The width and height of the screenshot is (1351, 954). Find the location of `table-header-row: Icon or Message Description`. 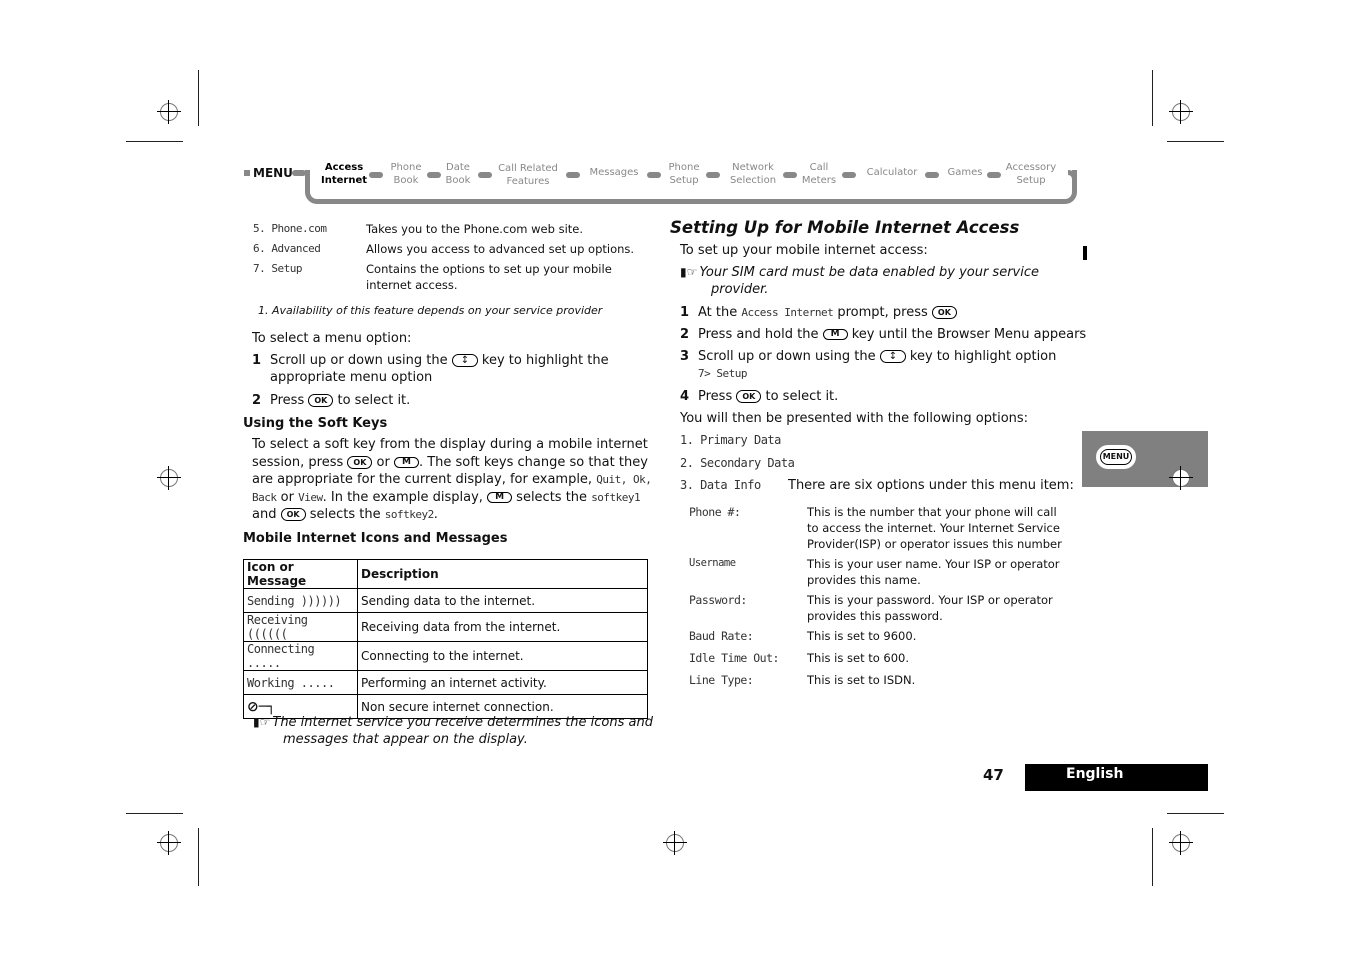

table-header-row: Icon or Message Description is located at coordinates (445, 574).